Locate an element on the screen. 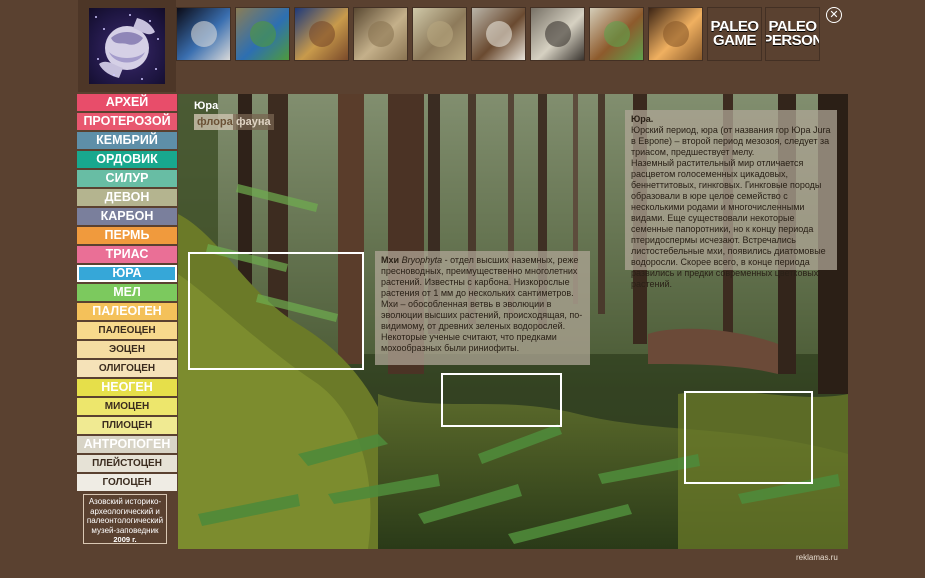  tab-fauna: фауна is located at coordinates (253, 122).